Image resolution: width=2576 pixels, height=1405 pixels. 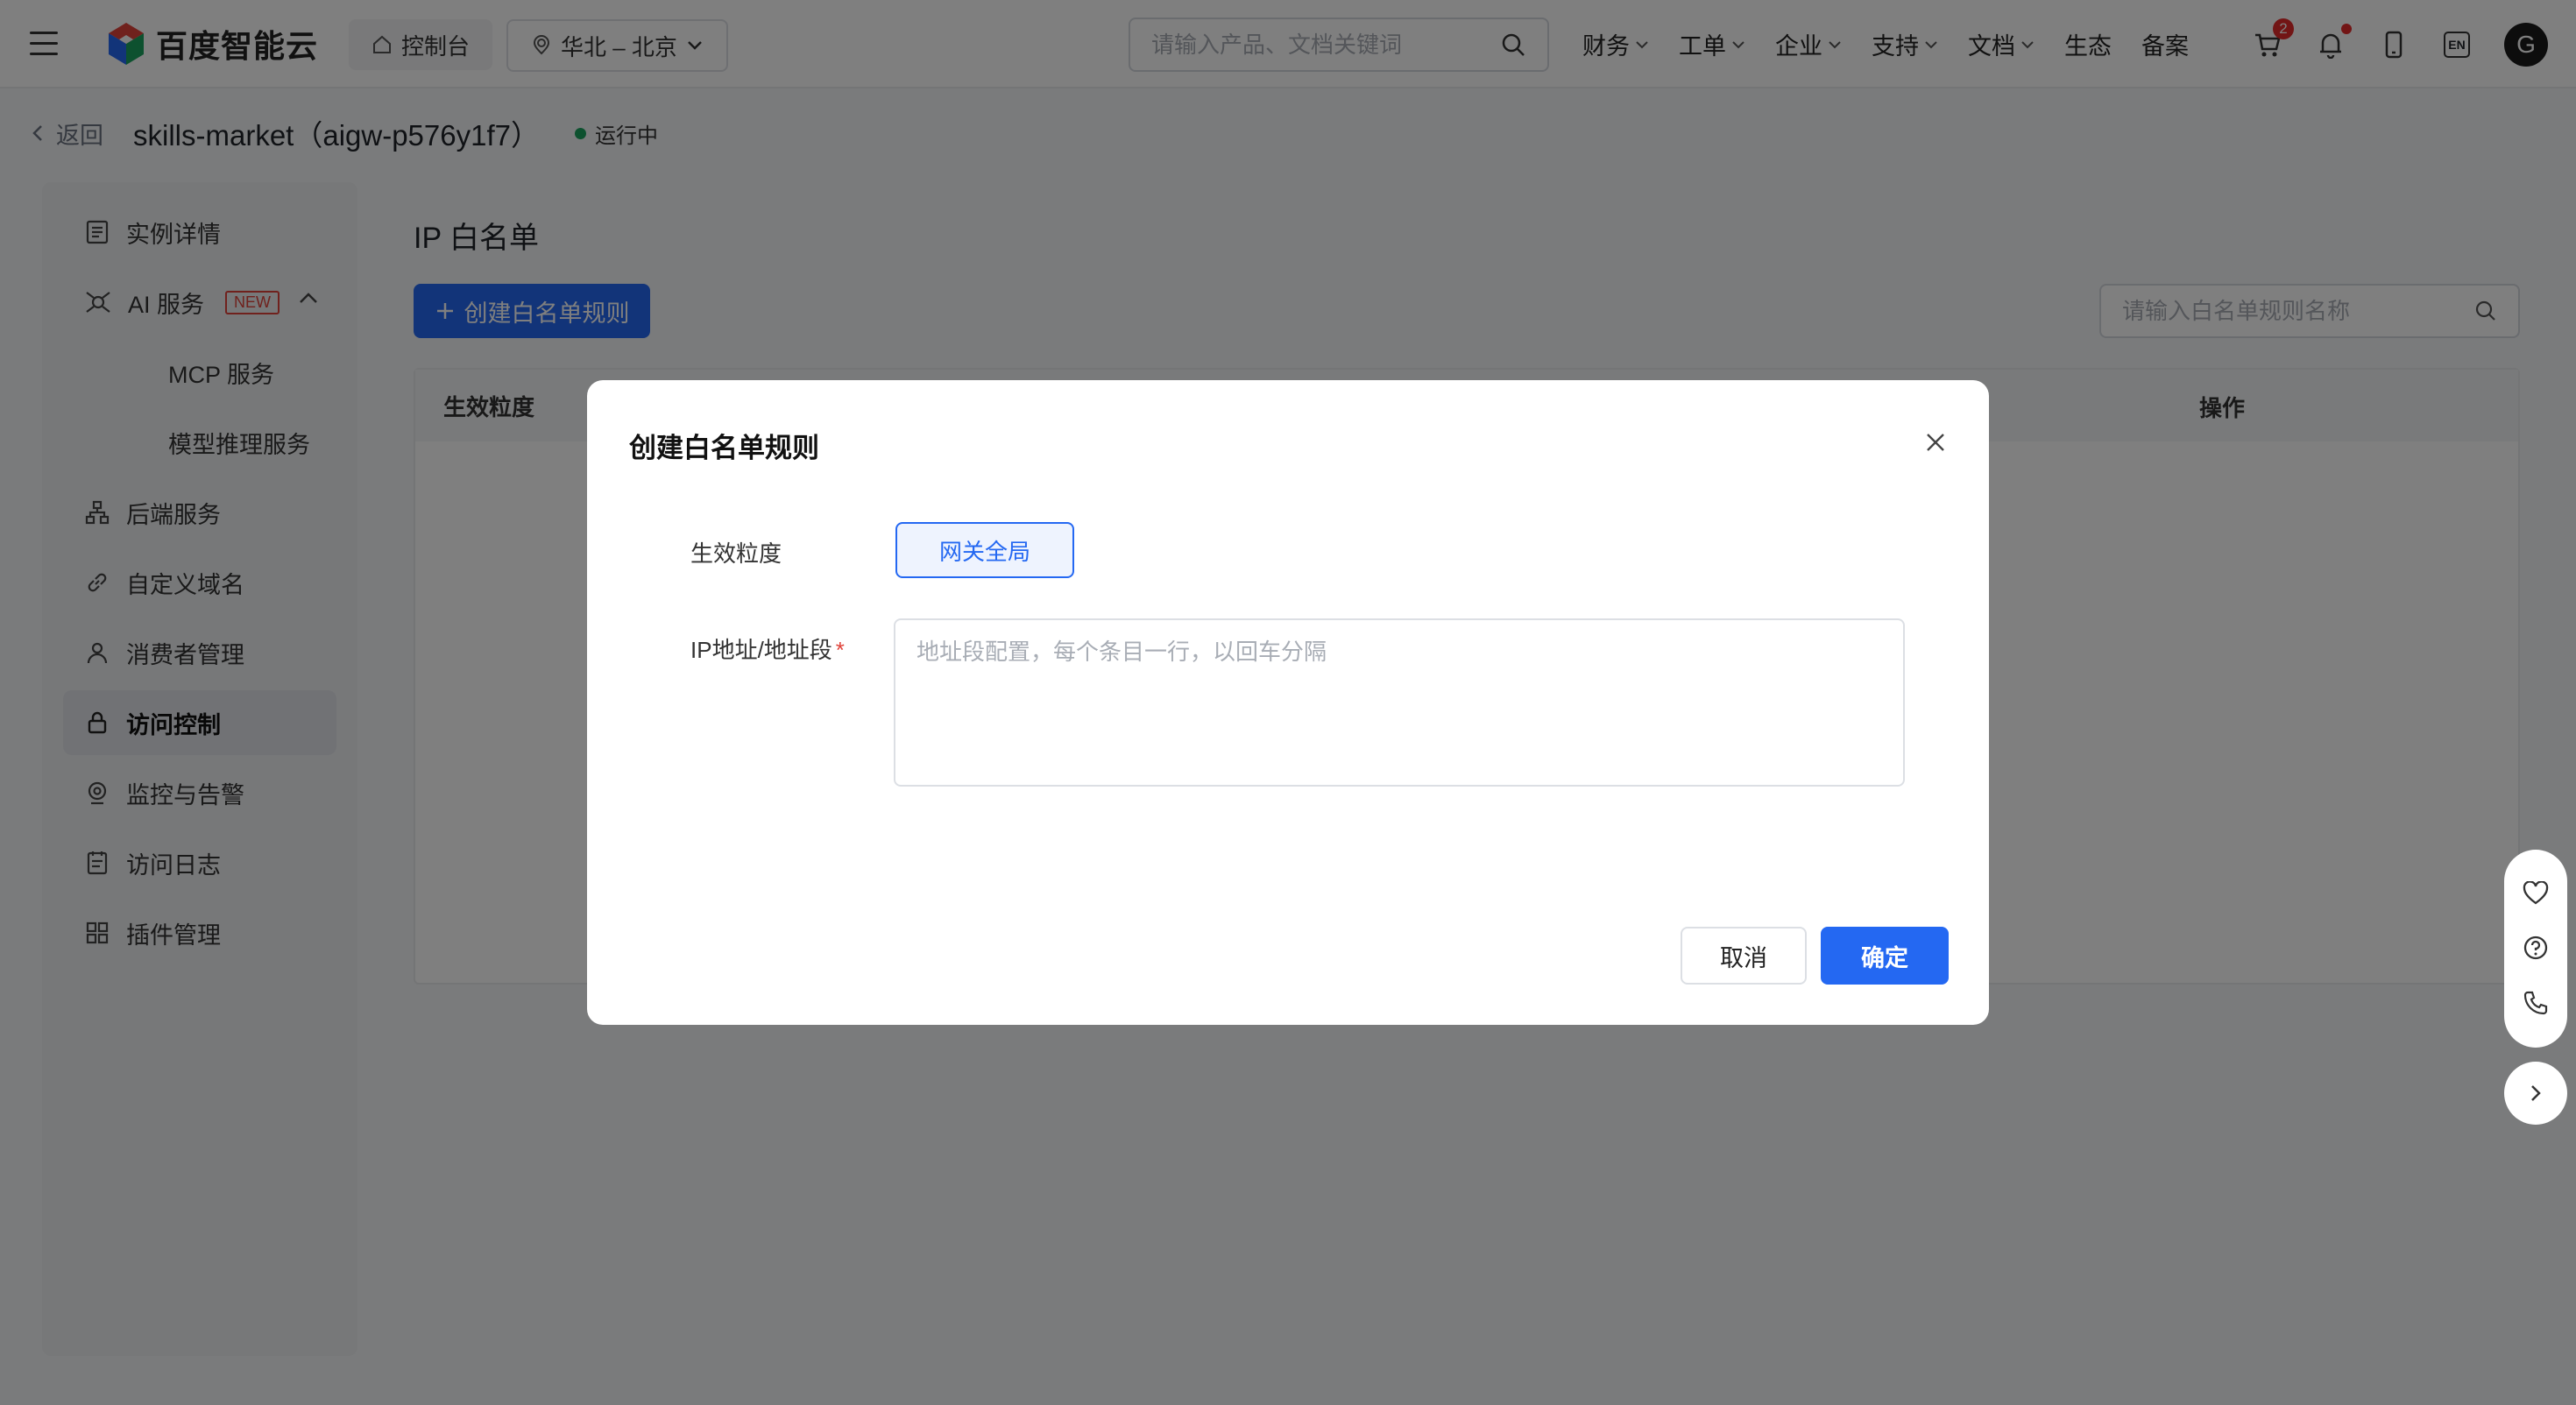 What do you see at coordinates (984, 550) in the screenshot?
I see `granularity-option-gateway-global: 网关全局` at bounding box center [984, 550].